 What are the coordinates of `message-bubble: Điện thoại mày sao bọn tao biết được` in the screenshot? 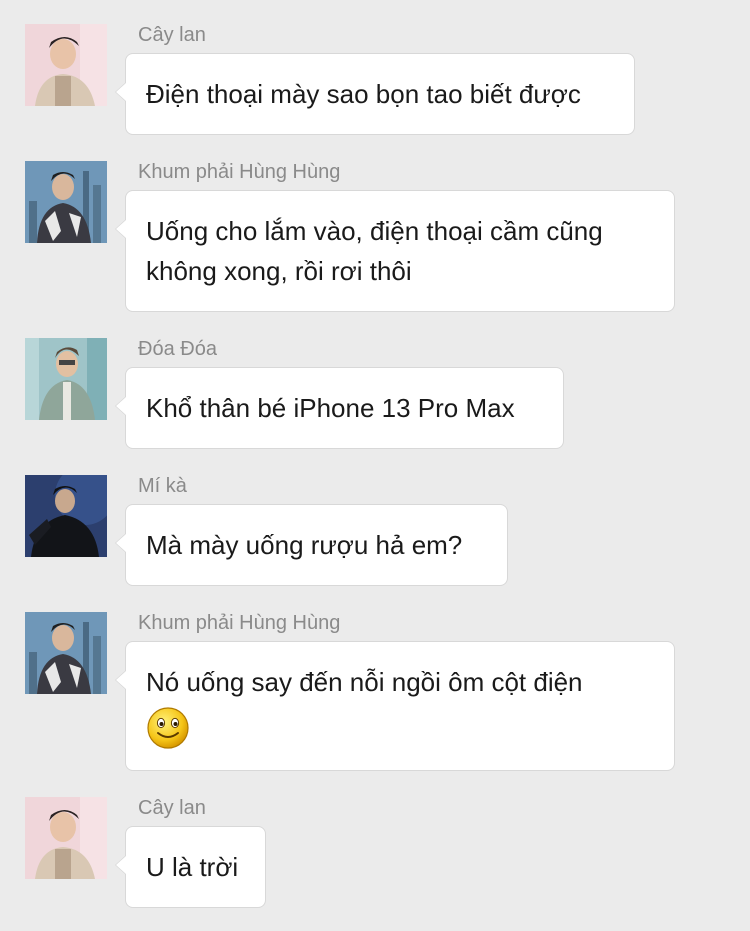 It's located at (375, 94).